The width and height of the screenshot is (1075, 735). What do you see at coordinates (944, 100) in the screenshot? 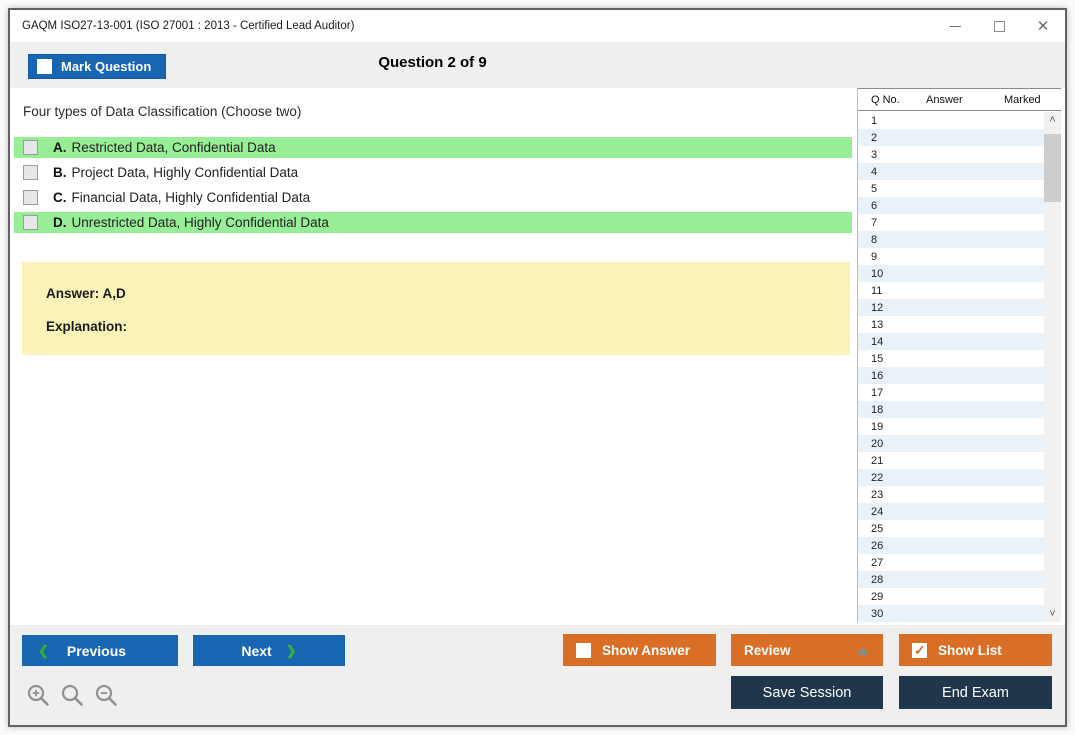
I see `column-header-answer: Answer` at bounding box center [944, 100].